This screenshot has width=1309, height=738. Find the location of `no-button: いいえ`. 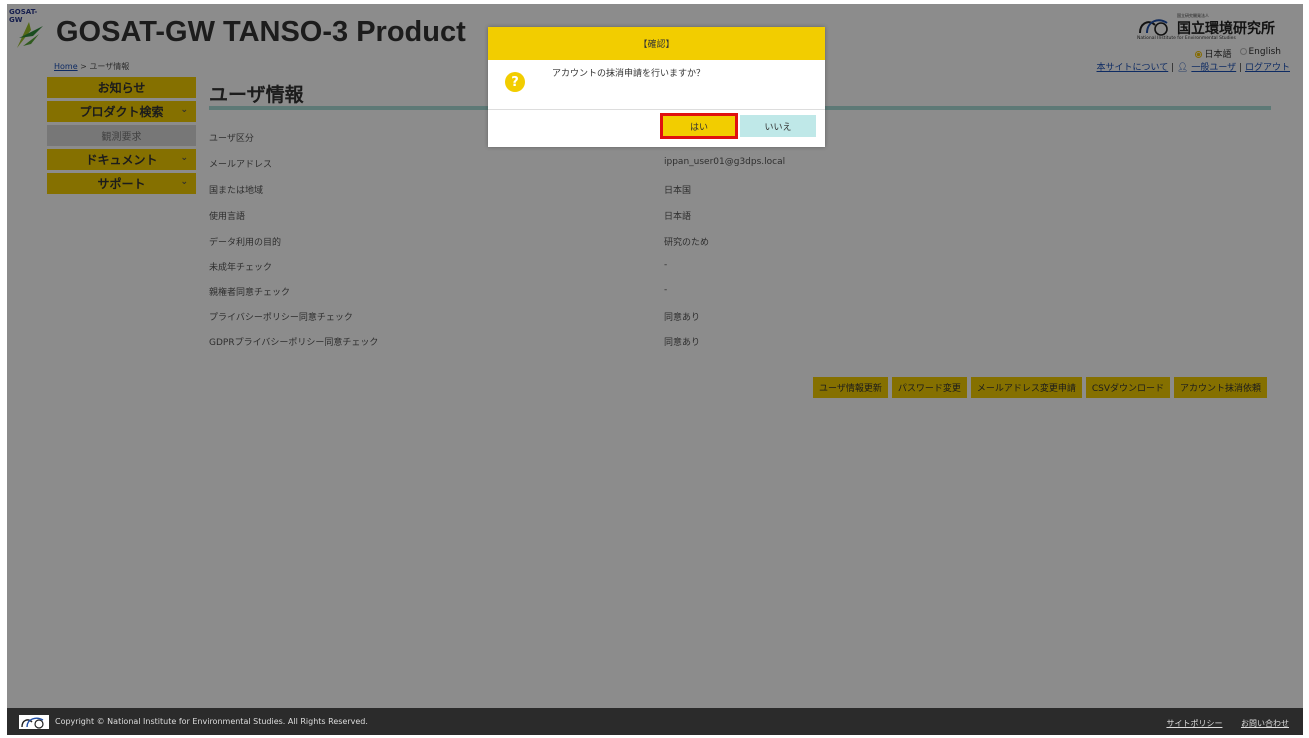

no-button: いいえ is located at coordinates (778, 126).